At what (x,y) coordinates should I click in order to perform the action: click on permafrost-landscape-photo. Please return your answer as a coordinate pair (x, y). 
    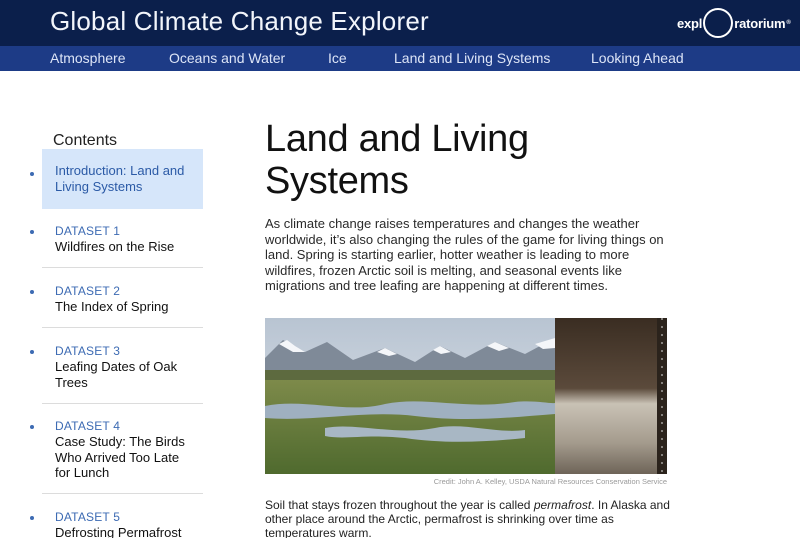
    Looking at the image, I should click on (466, 396).